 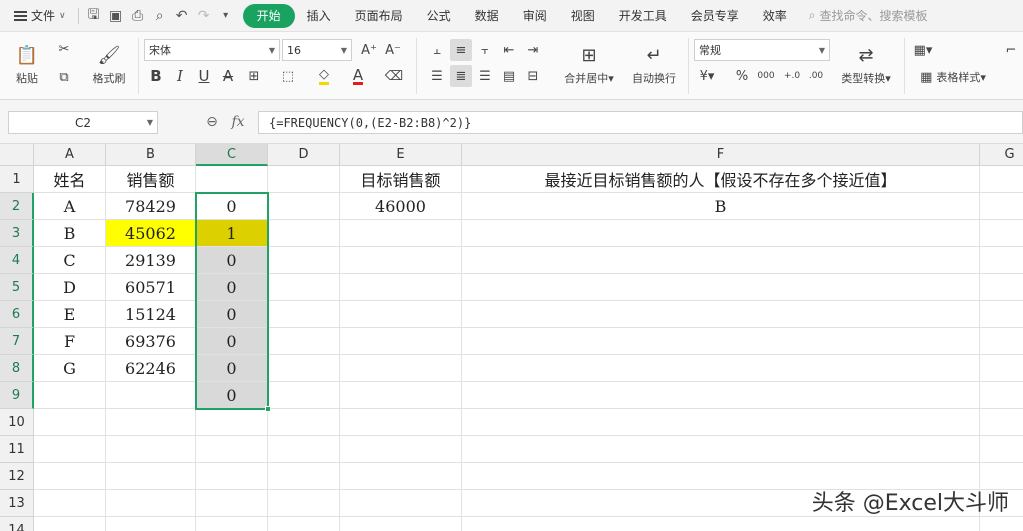 What do you see at coordinates (17, 449) in the screenshot?
I see `row-header-11: 11` at bounding box center [17, 449].